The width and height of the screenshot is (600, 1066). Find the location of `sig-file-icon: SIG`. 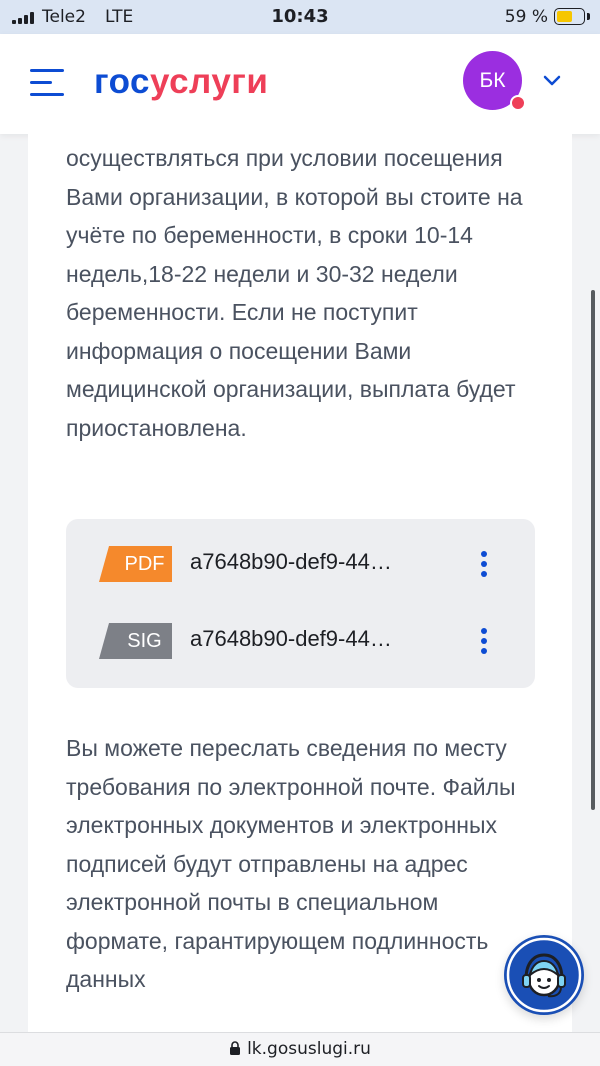

sig-file-icon: SIG is located at coordinates (135, 641).